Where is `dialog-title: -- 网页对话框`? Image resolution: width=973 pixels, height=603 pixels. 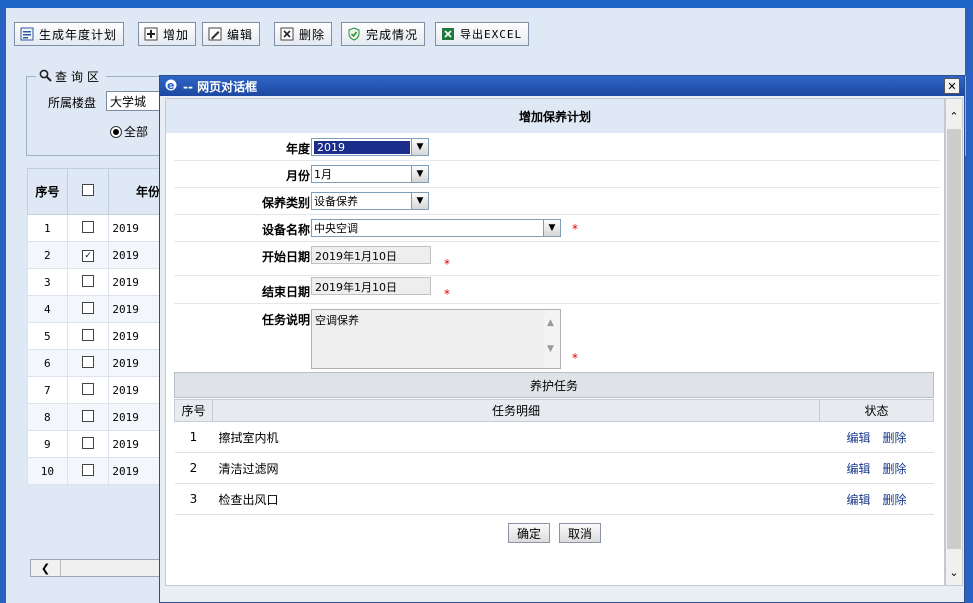 dialog-title: -- 网页对话框 is located at coordinates (220, 86).